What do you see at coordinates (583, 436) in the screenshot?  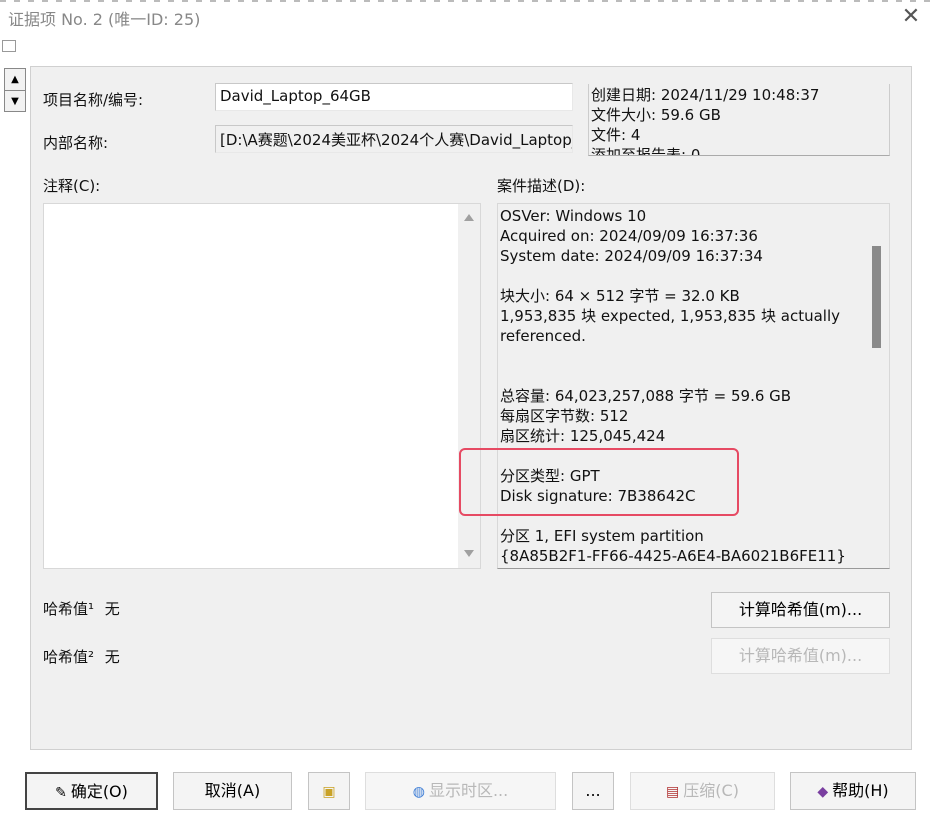 I see `desc-line: 扇区统计: 125,045,424` at bounding box center [583, 436].